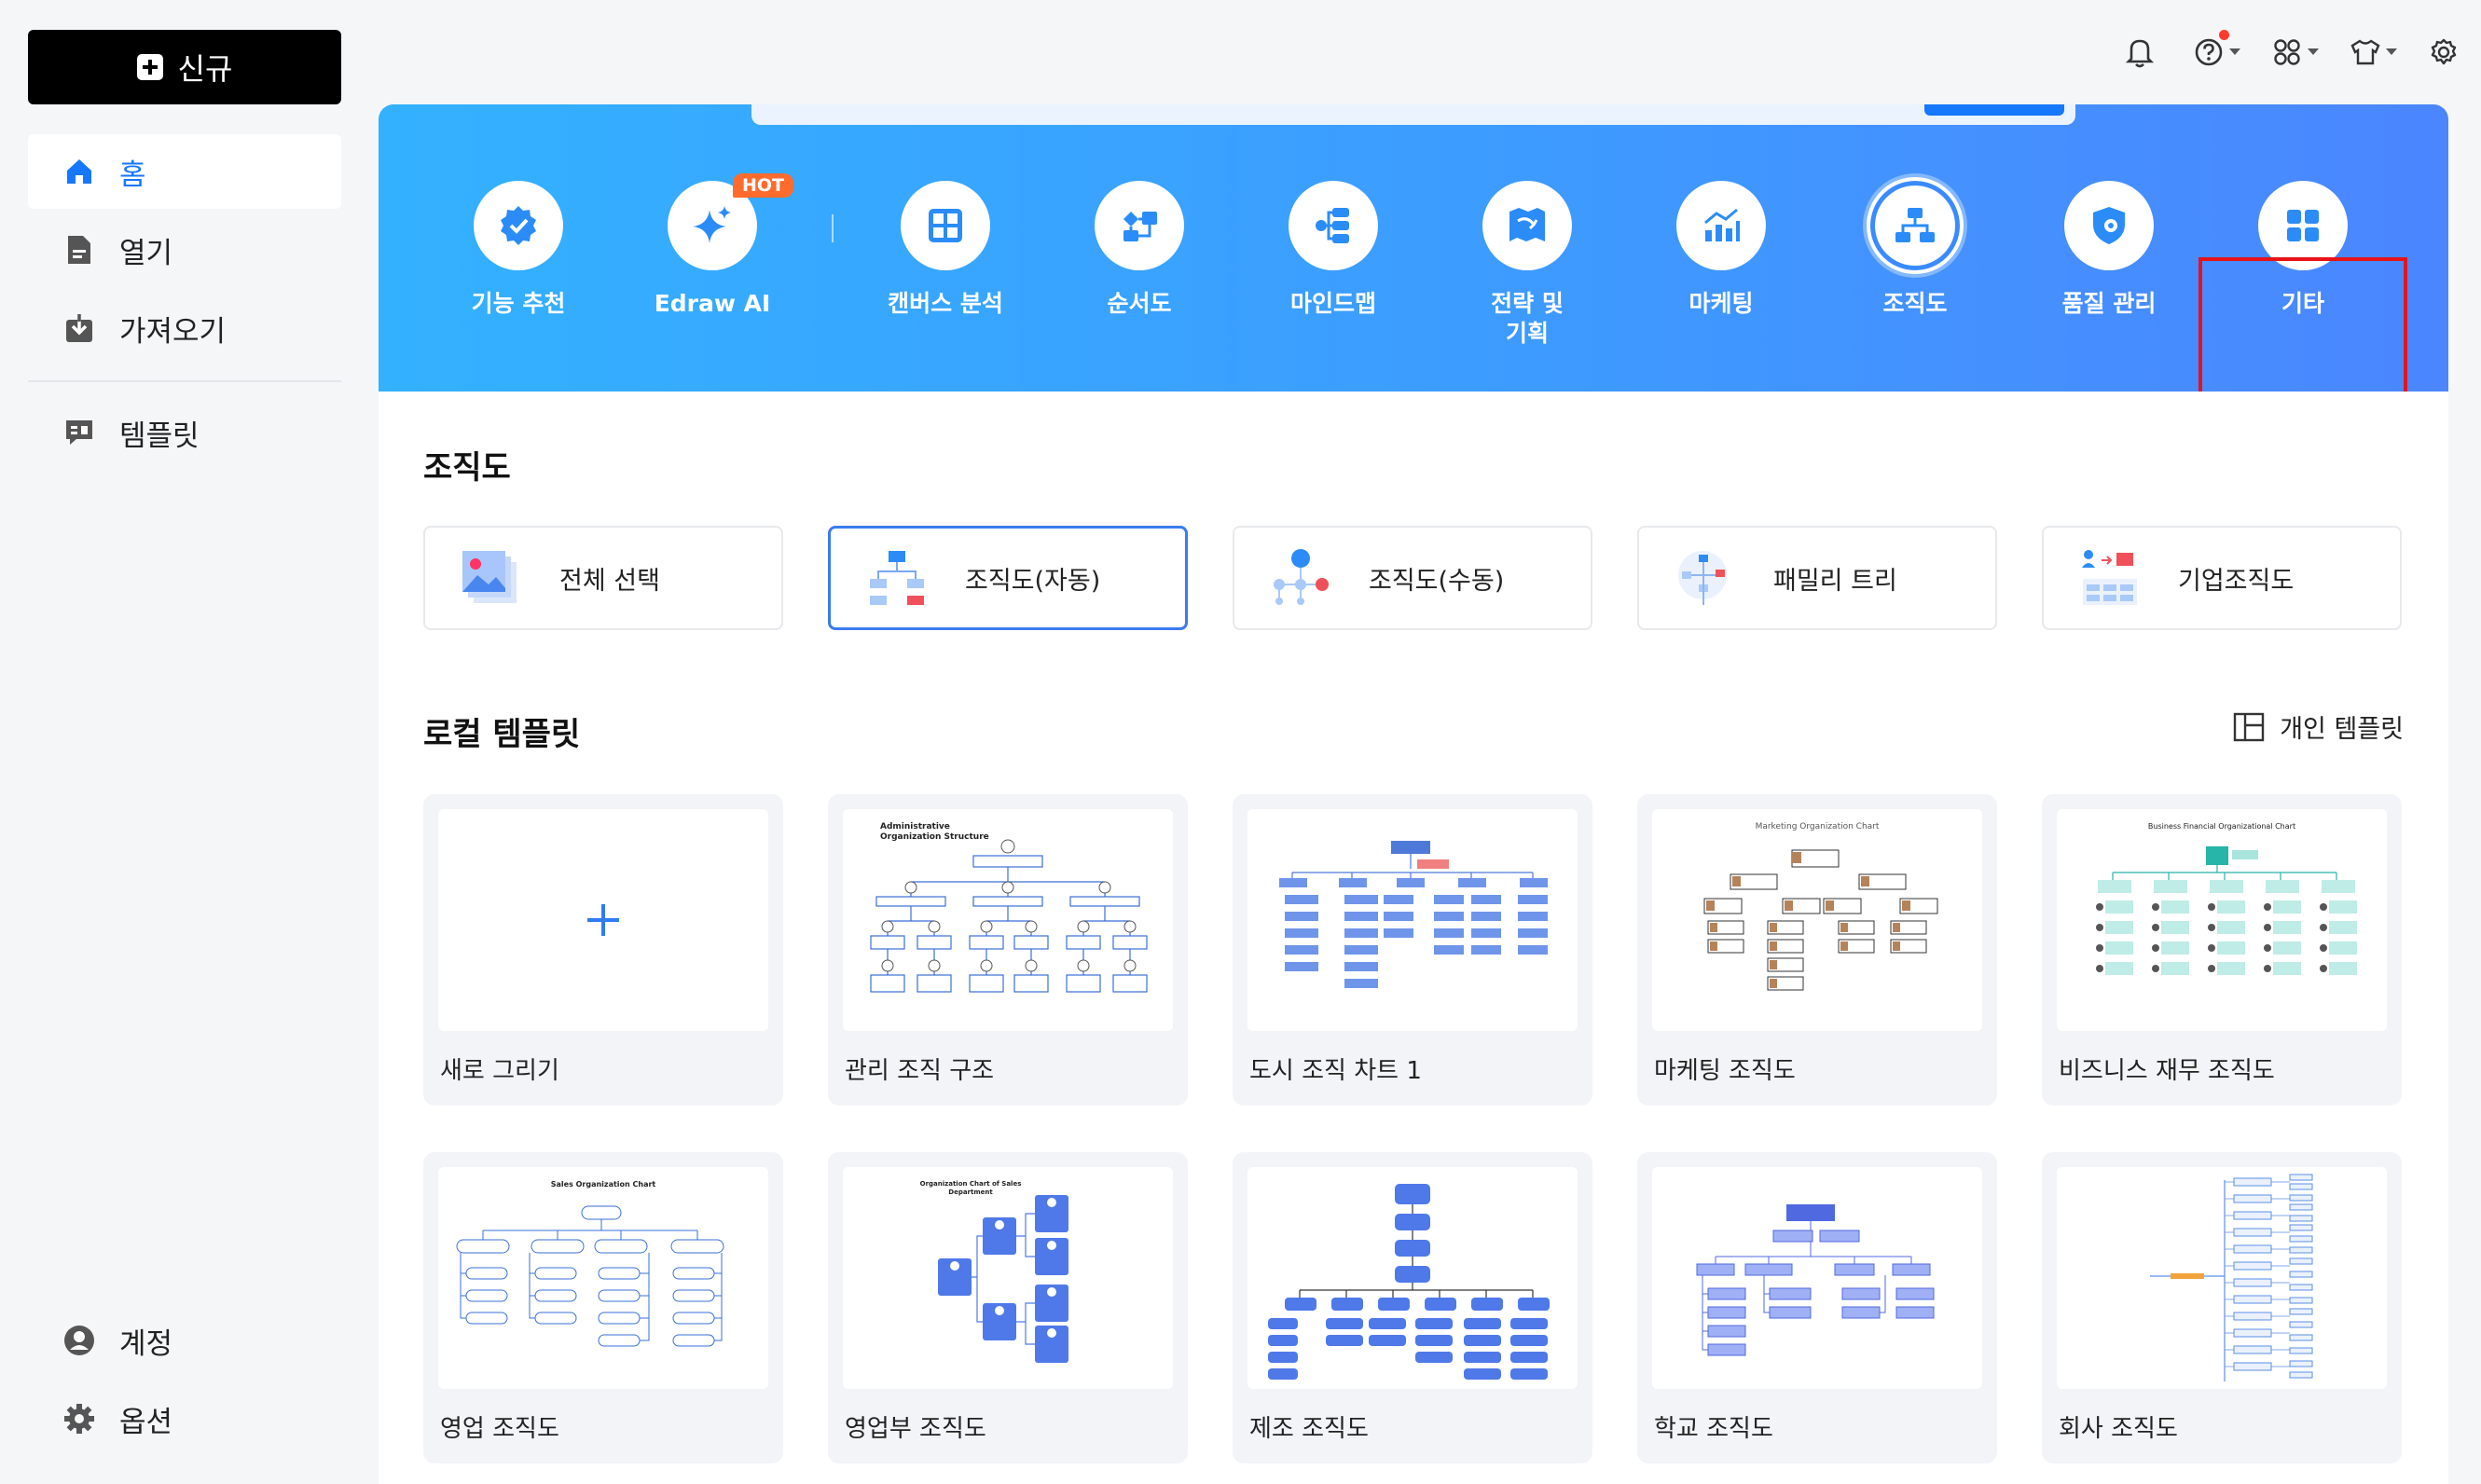 The height and width of the screenshot is (1484, 2481). I want to click on template-card: 도시 조직 차트 1, so click(1413, 950).